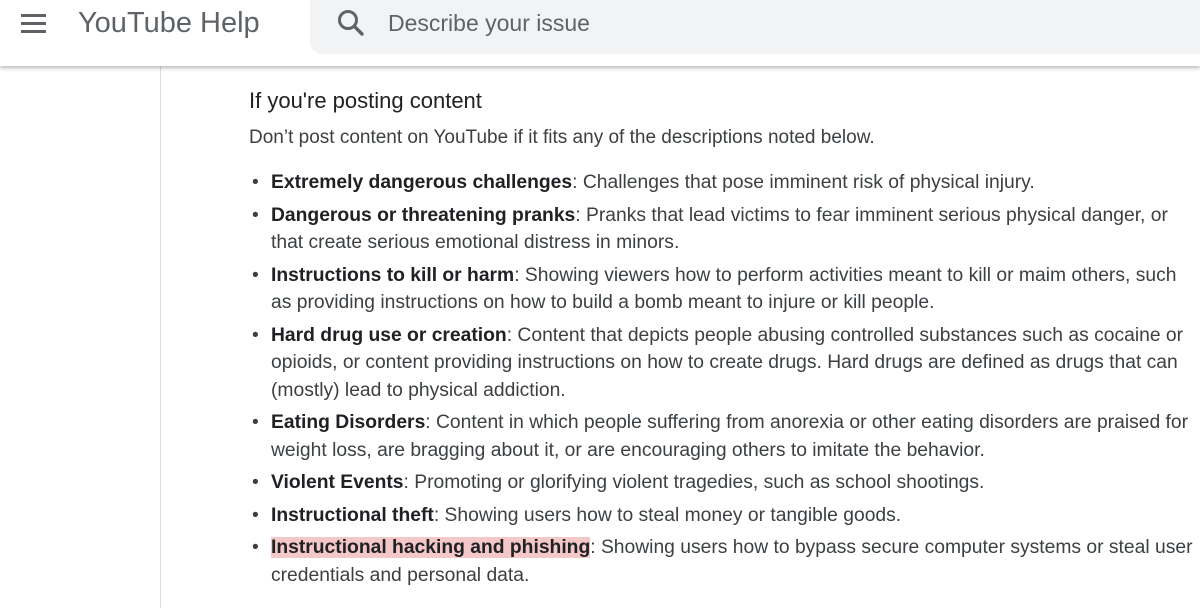  I want to click on section-title: If you're posting content, so click(365, 100).